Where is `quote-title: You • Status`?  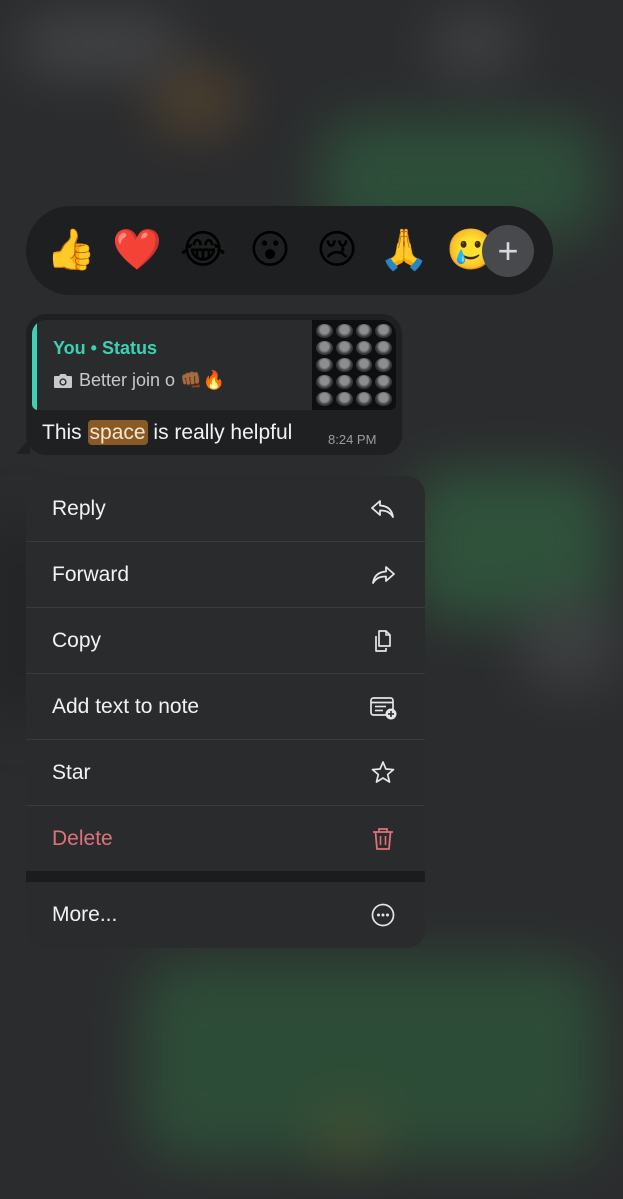
quote-title: You • Status is located at coordinates (105, 348).